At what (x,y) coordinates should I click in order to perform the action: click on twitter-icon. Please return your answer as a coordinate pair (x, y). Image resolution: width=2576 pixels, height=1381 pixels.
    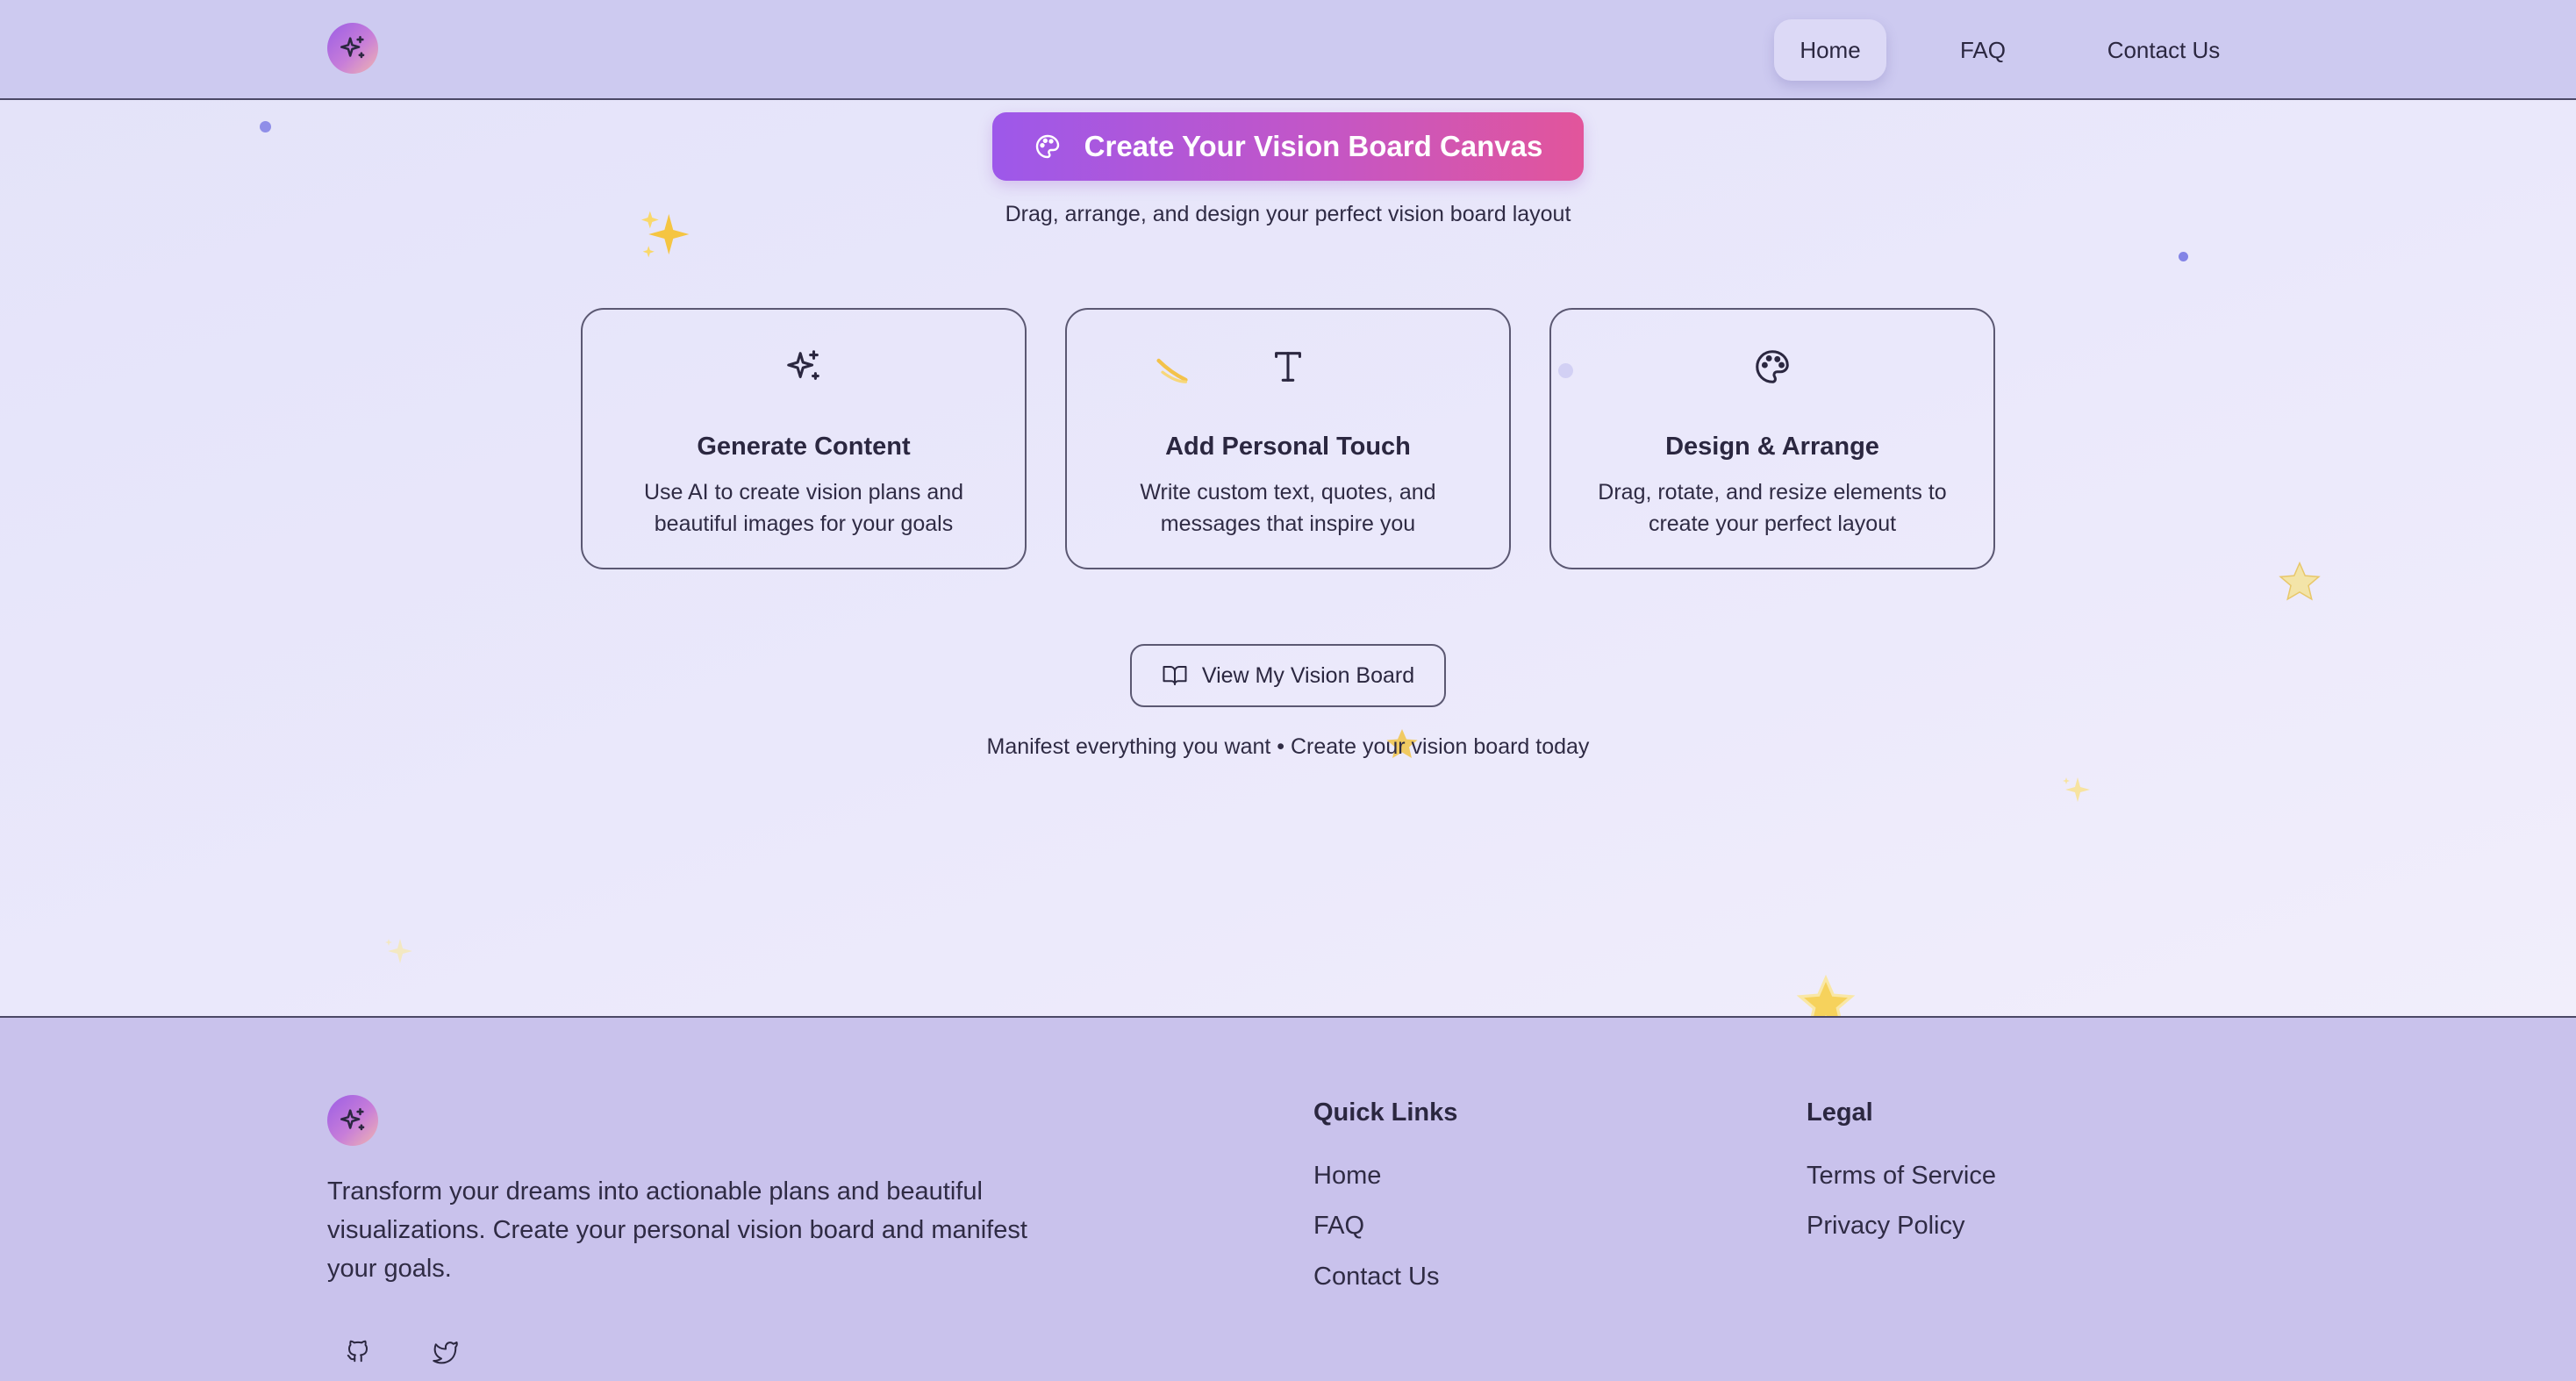
    Looking at the image, I should click on (445, 1353).